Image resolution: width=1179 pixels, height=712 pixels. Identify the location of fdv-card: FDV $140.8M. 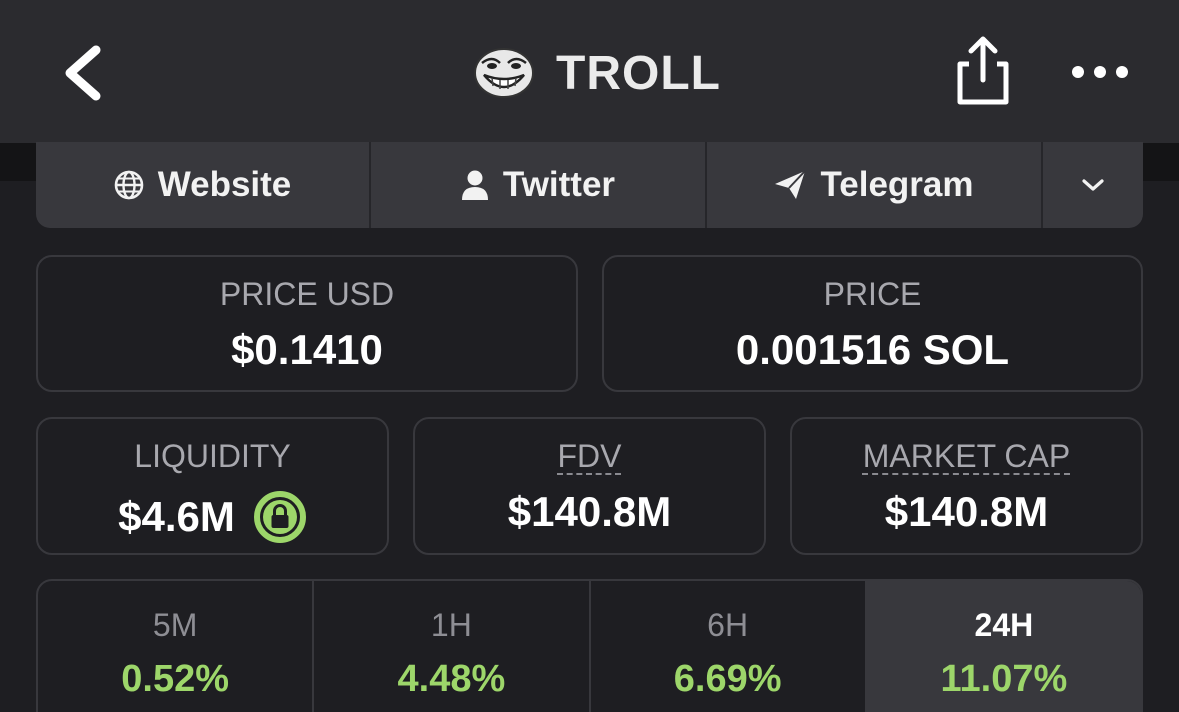
(589, 486).